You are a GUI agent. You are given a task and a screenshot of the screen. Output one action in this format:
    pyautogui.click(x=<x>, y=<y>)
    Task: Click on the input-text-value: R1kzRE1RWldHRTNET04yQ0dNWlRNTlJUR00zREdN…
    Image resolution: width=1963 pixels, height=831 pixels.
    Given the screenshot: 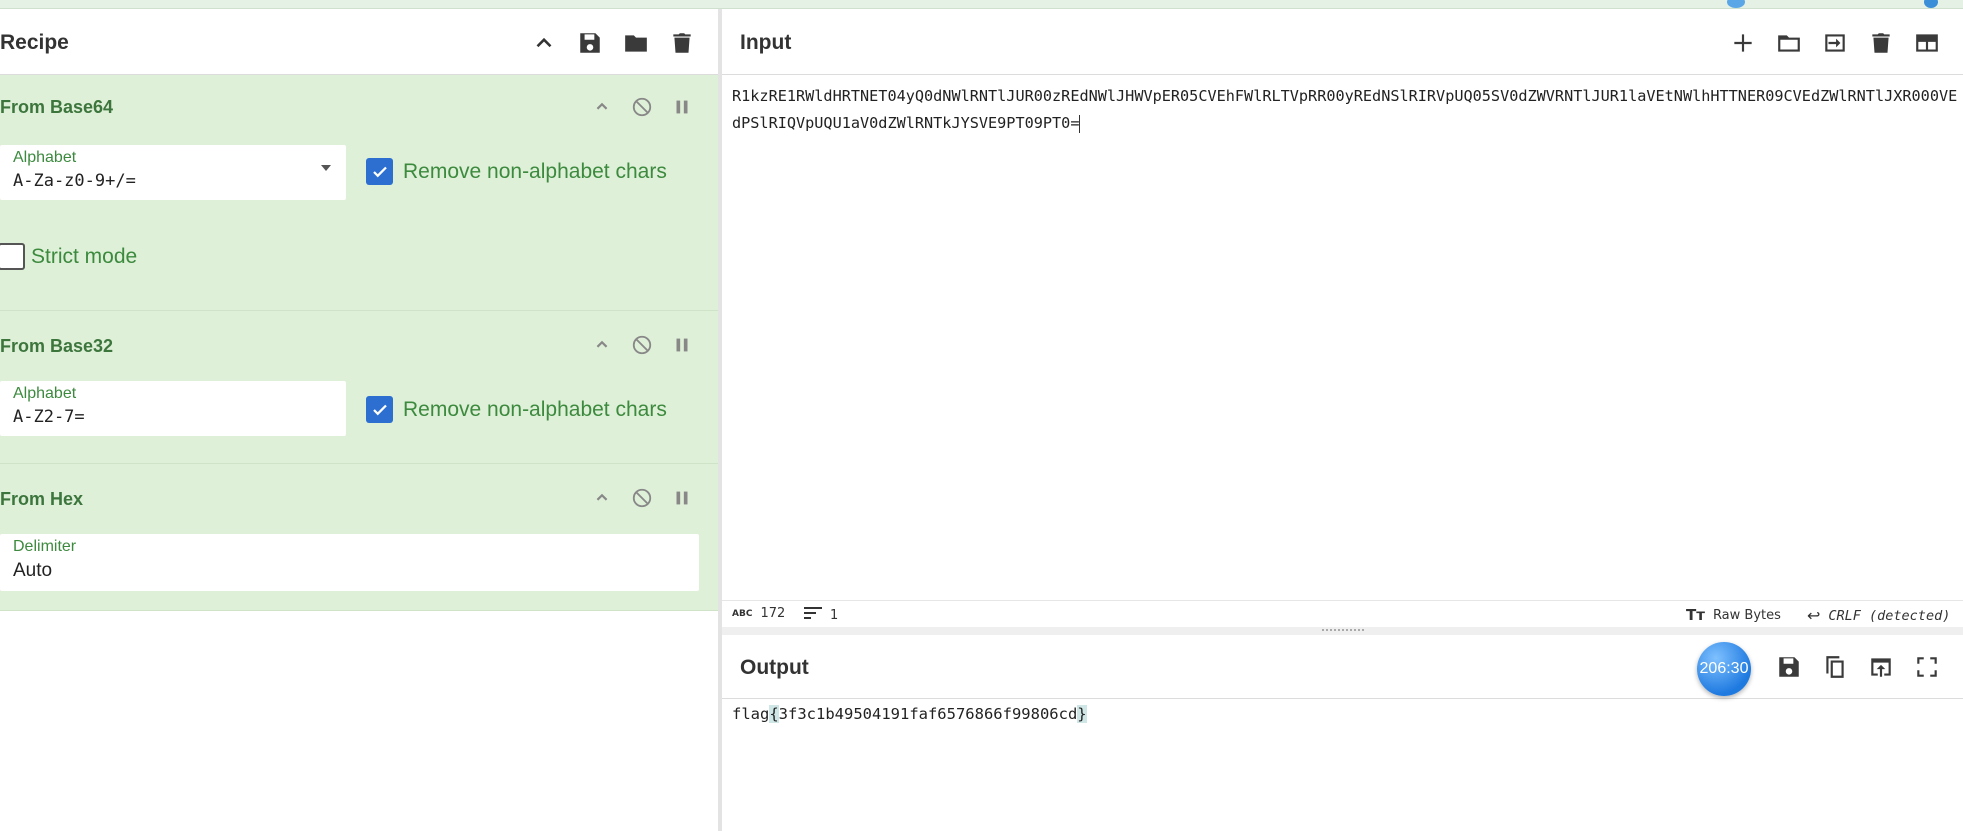 What is the action you would take?
    pyautogui.click(x=1345, y=109)
    